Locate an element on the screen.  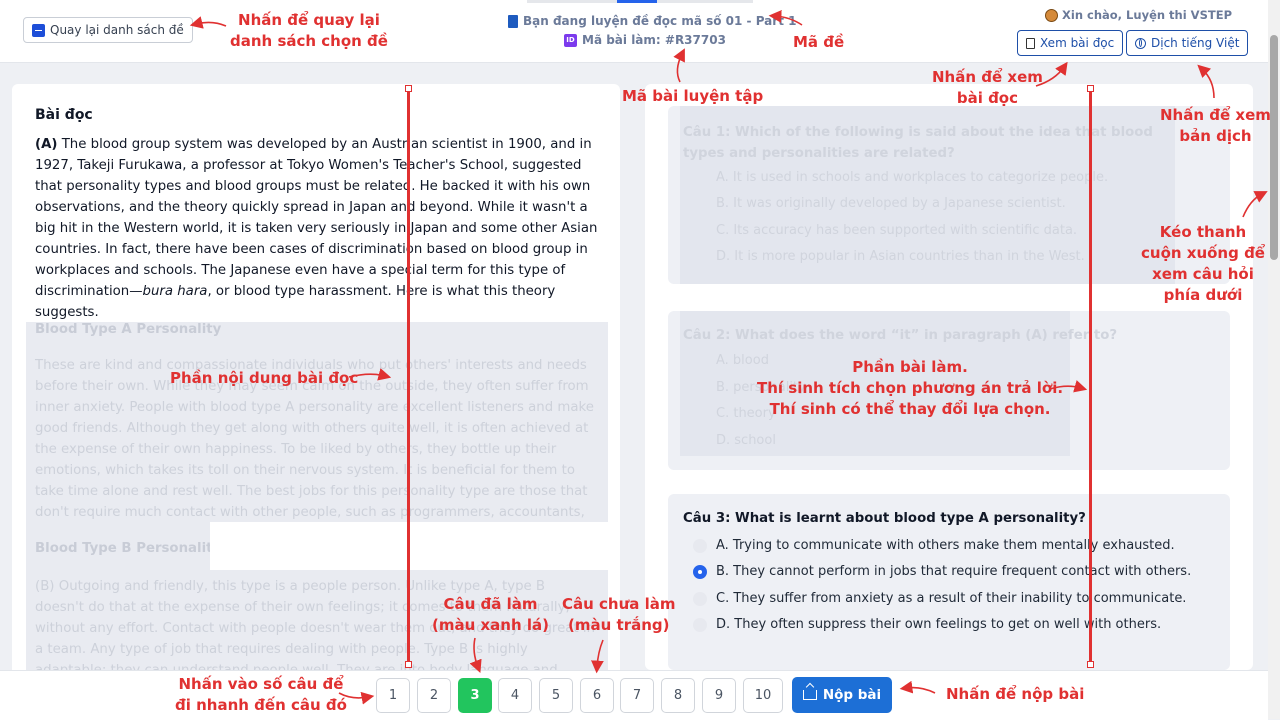
answer-divider-line is located at coordinates (1090, 376).